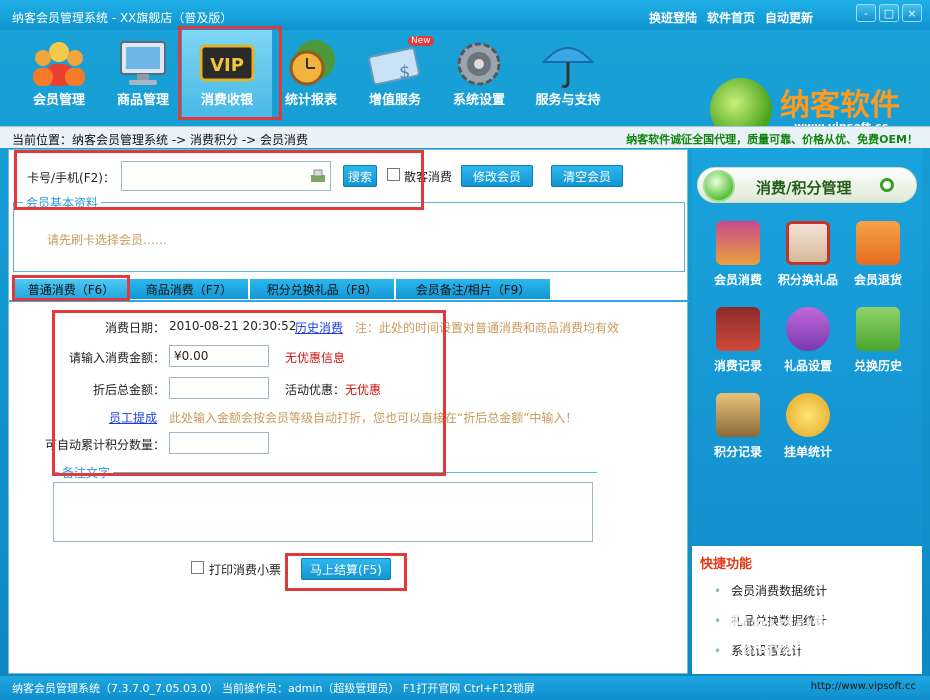 The image size is (930, 700). What do you see at coordinates (473, 289) in the screenshot?
I see `tab-member-notes: 会员备注/相片（F9）` at bounding box center [473, 289].